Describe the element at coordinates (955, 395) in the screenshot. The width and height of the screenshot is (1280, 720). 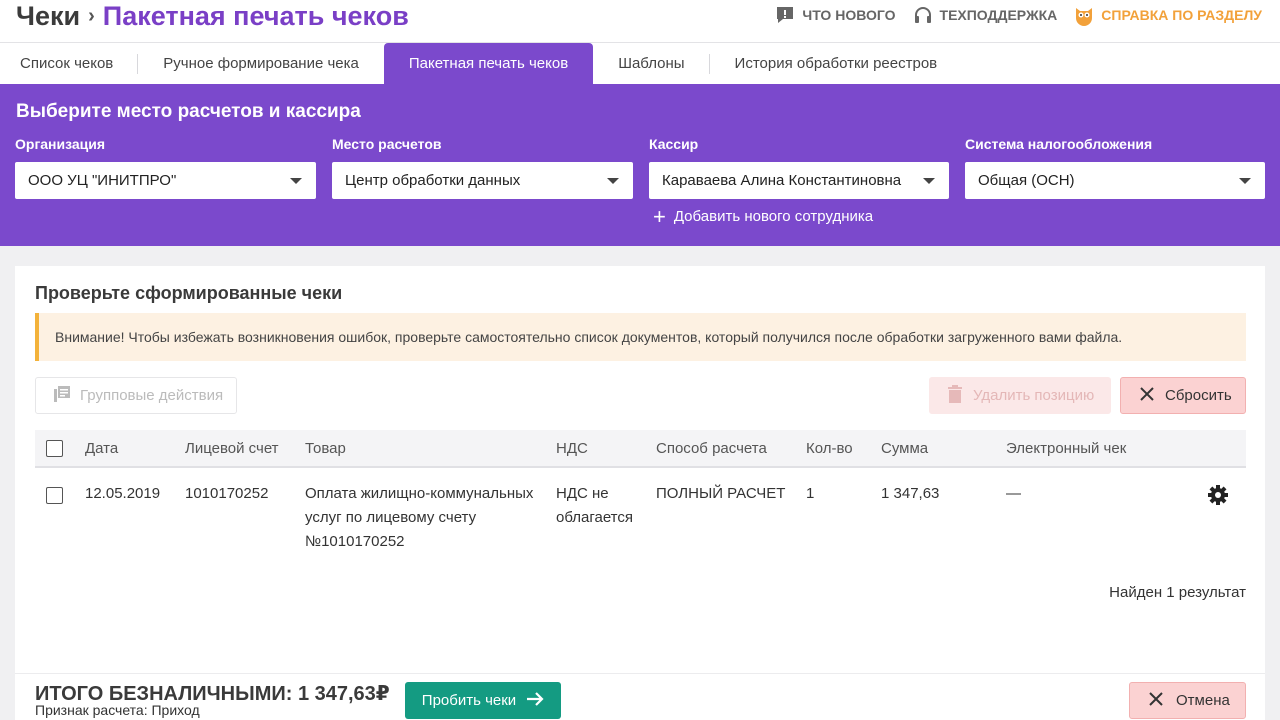
I see `trash-icon` at that location.